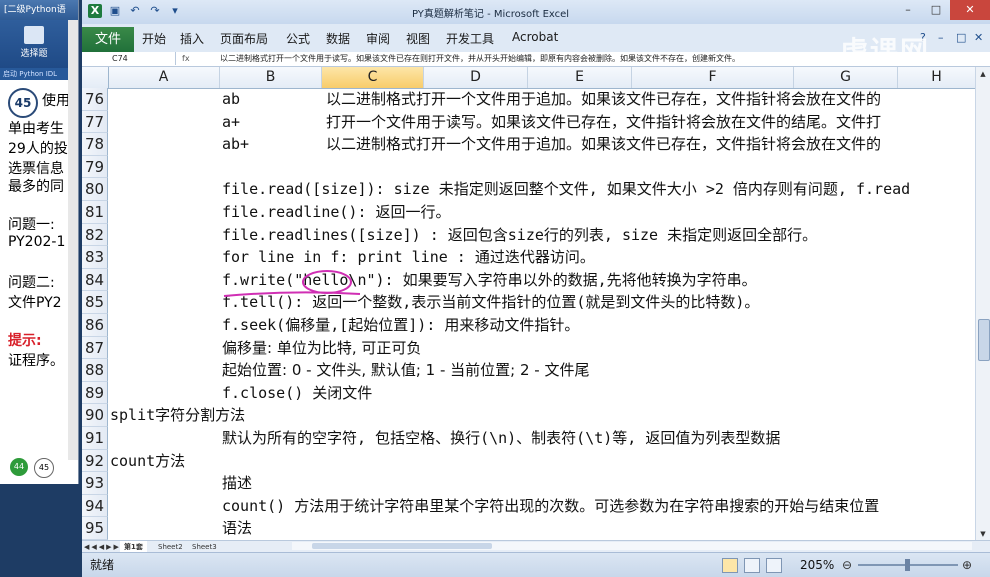  What do you see at coordinates (336, 212) in the screenshot?
I see `cell-b: file.readline(): 返回一行。` at bounding box center [336, 212].